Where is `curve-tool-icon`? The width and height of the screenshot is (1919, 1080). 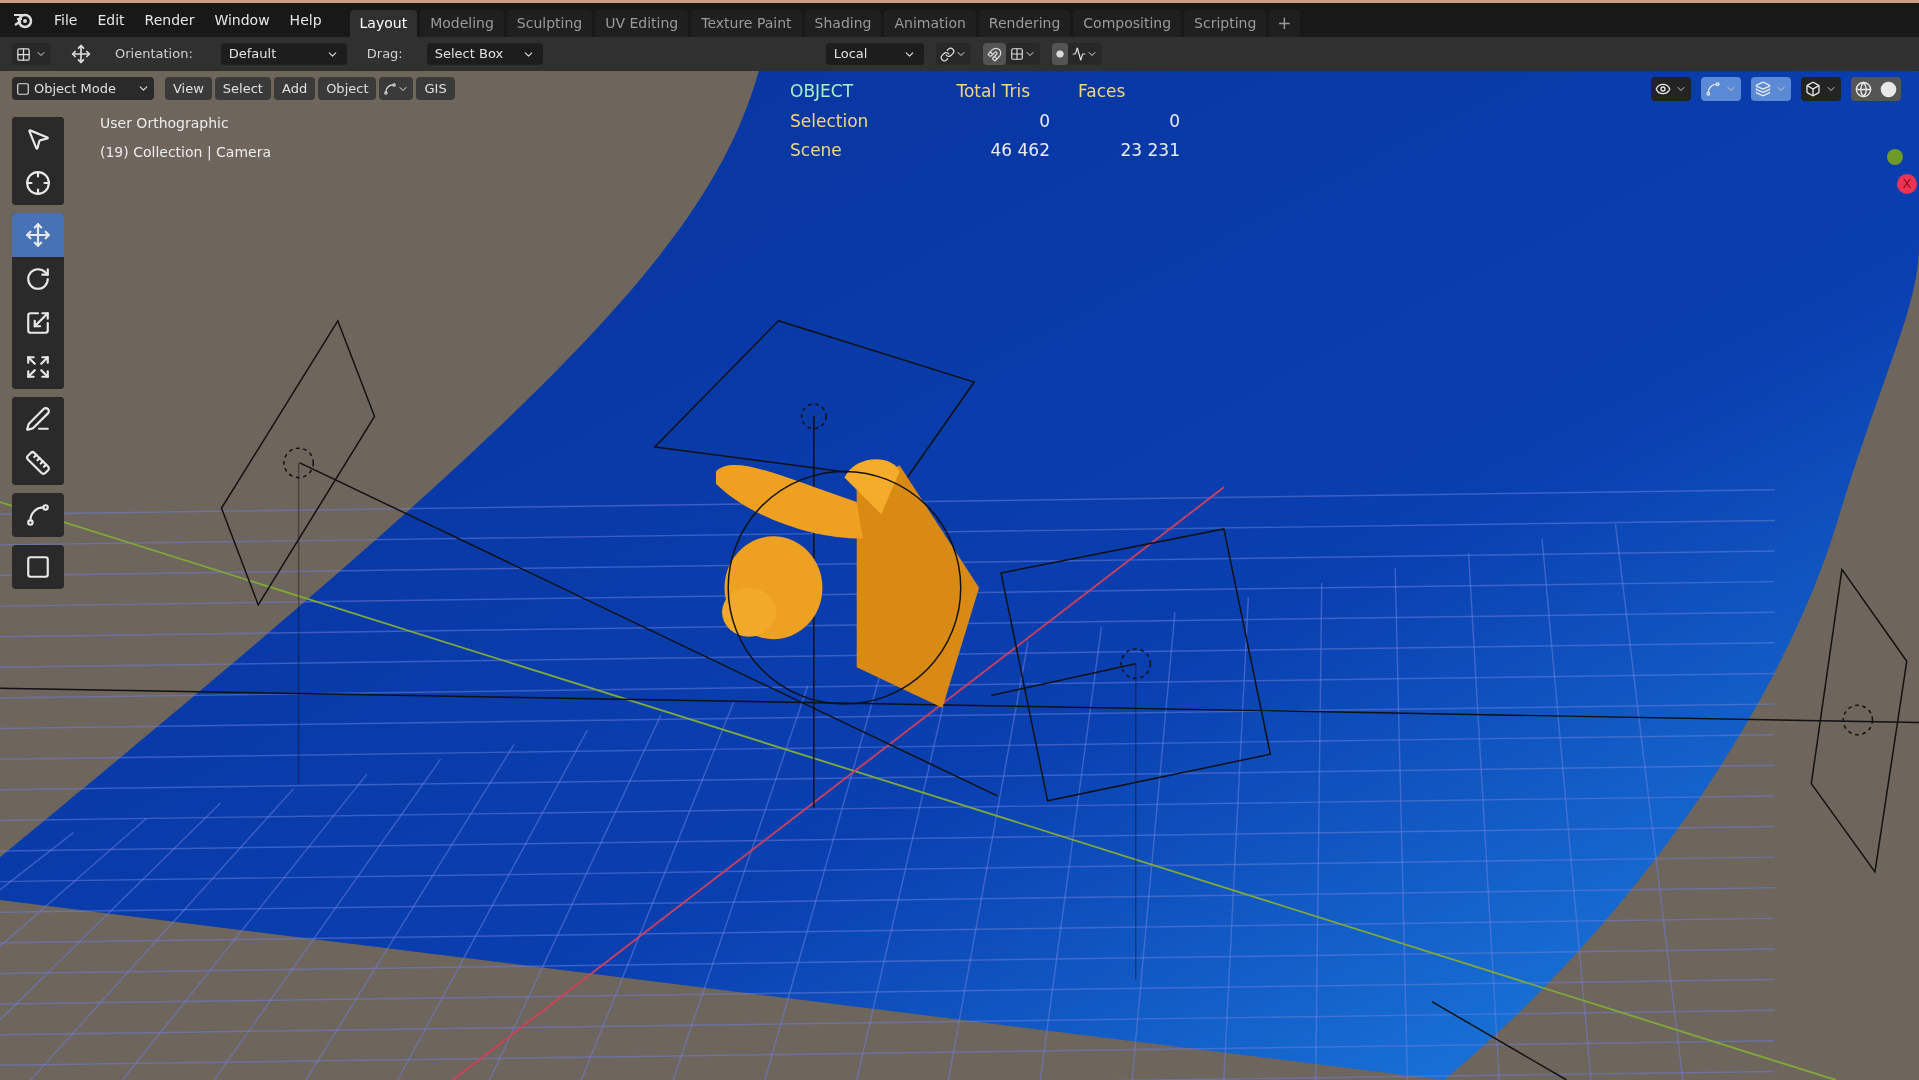
curve-tool-icon is located at coordinates (38, 515).